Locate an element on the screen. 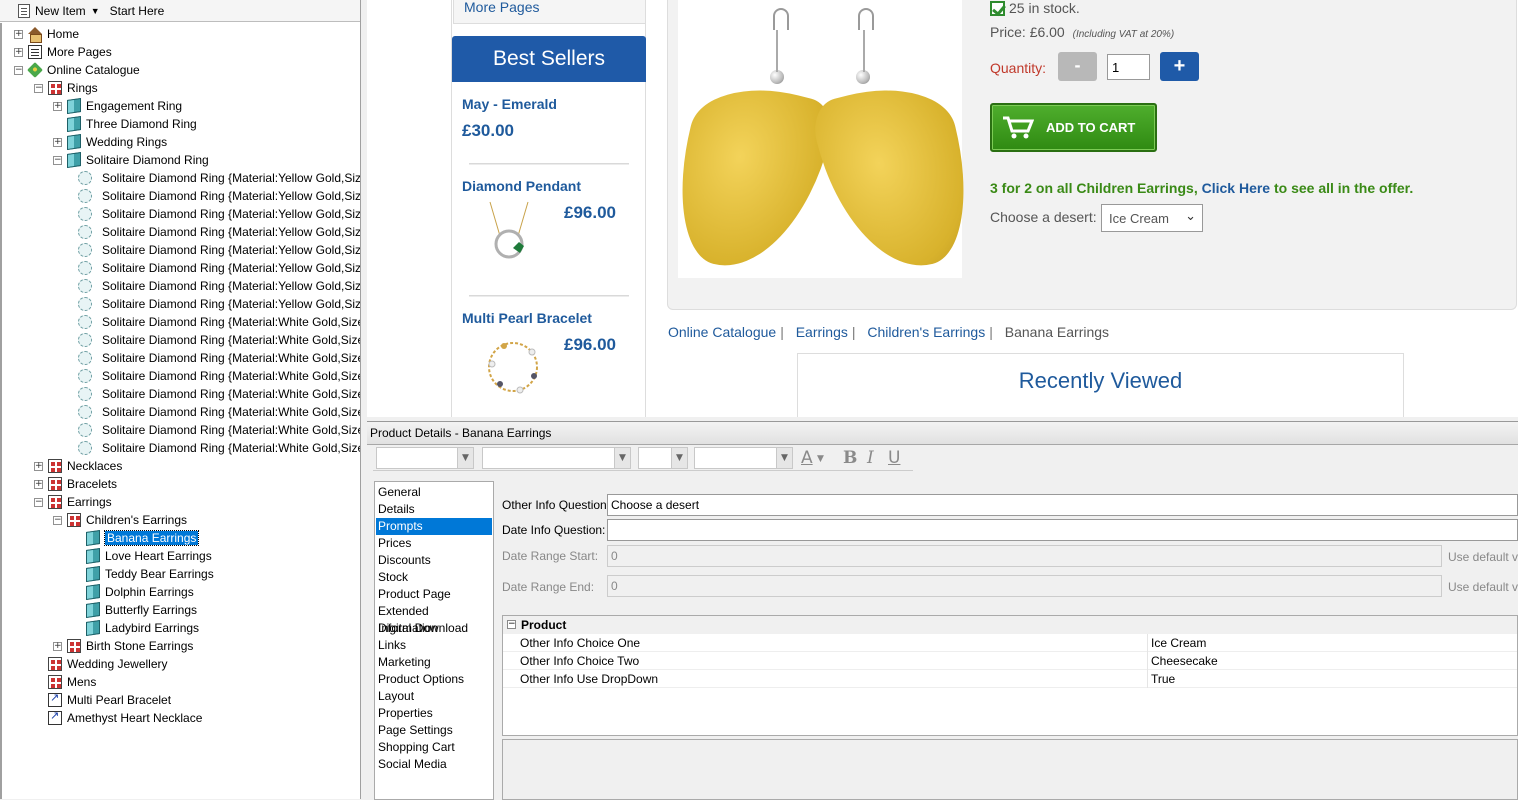 The image size is (1518, 800). quantity-decrease-button: - is located at coordinates (1077, 66).